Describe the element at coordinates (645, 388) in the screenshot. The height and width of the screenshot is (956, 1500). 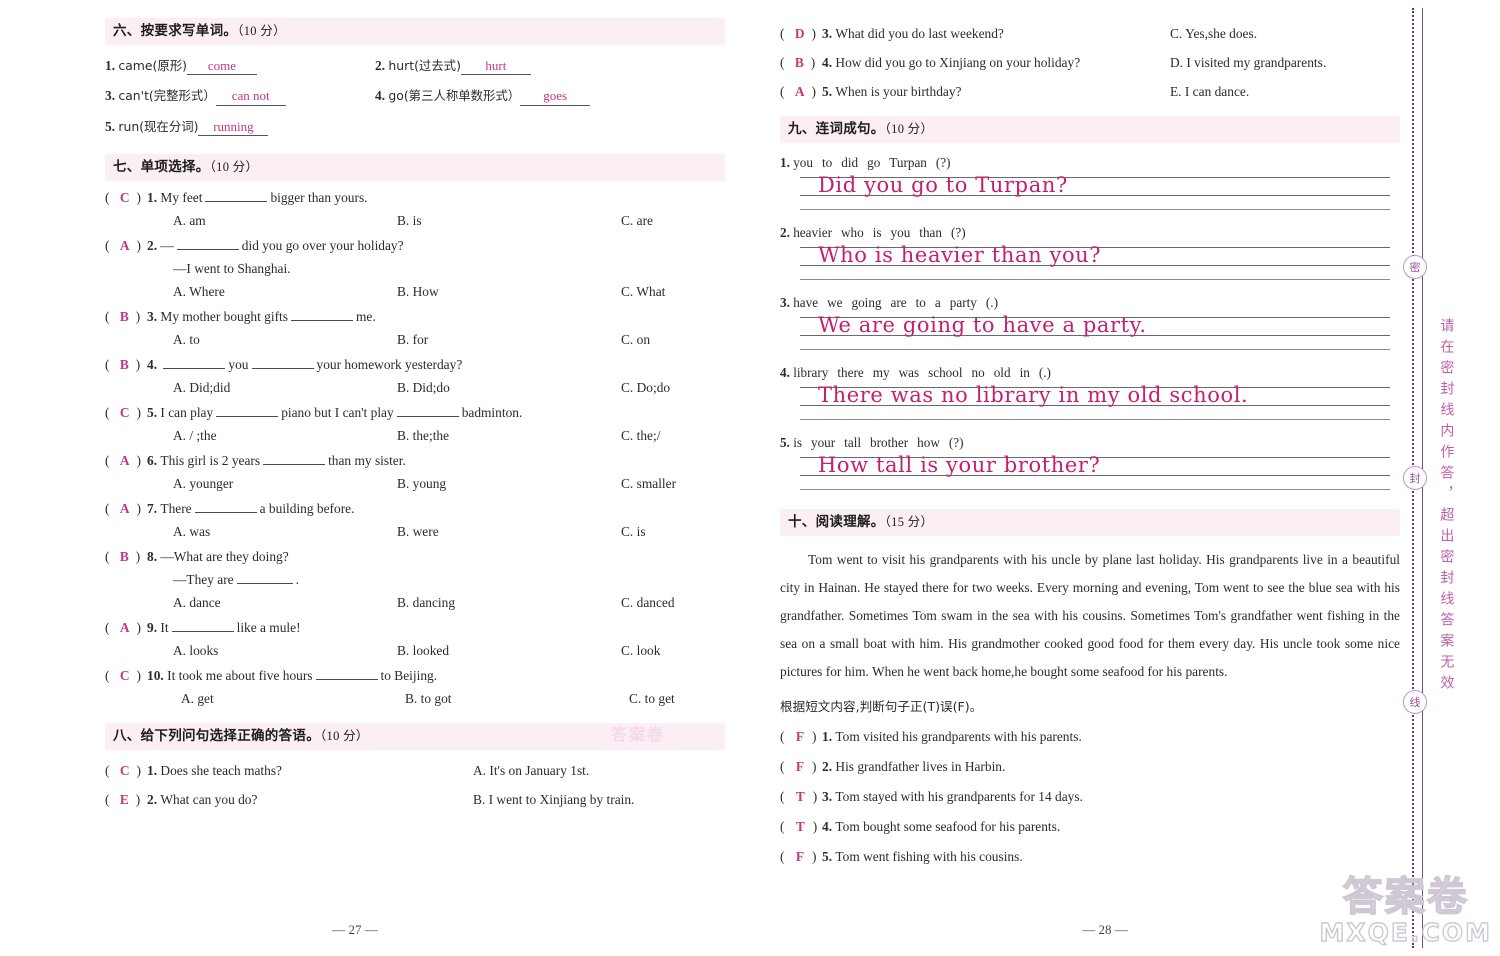
I see `option-c: C. Do;do` at that location.